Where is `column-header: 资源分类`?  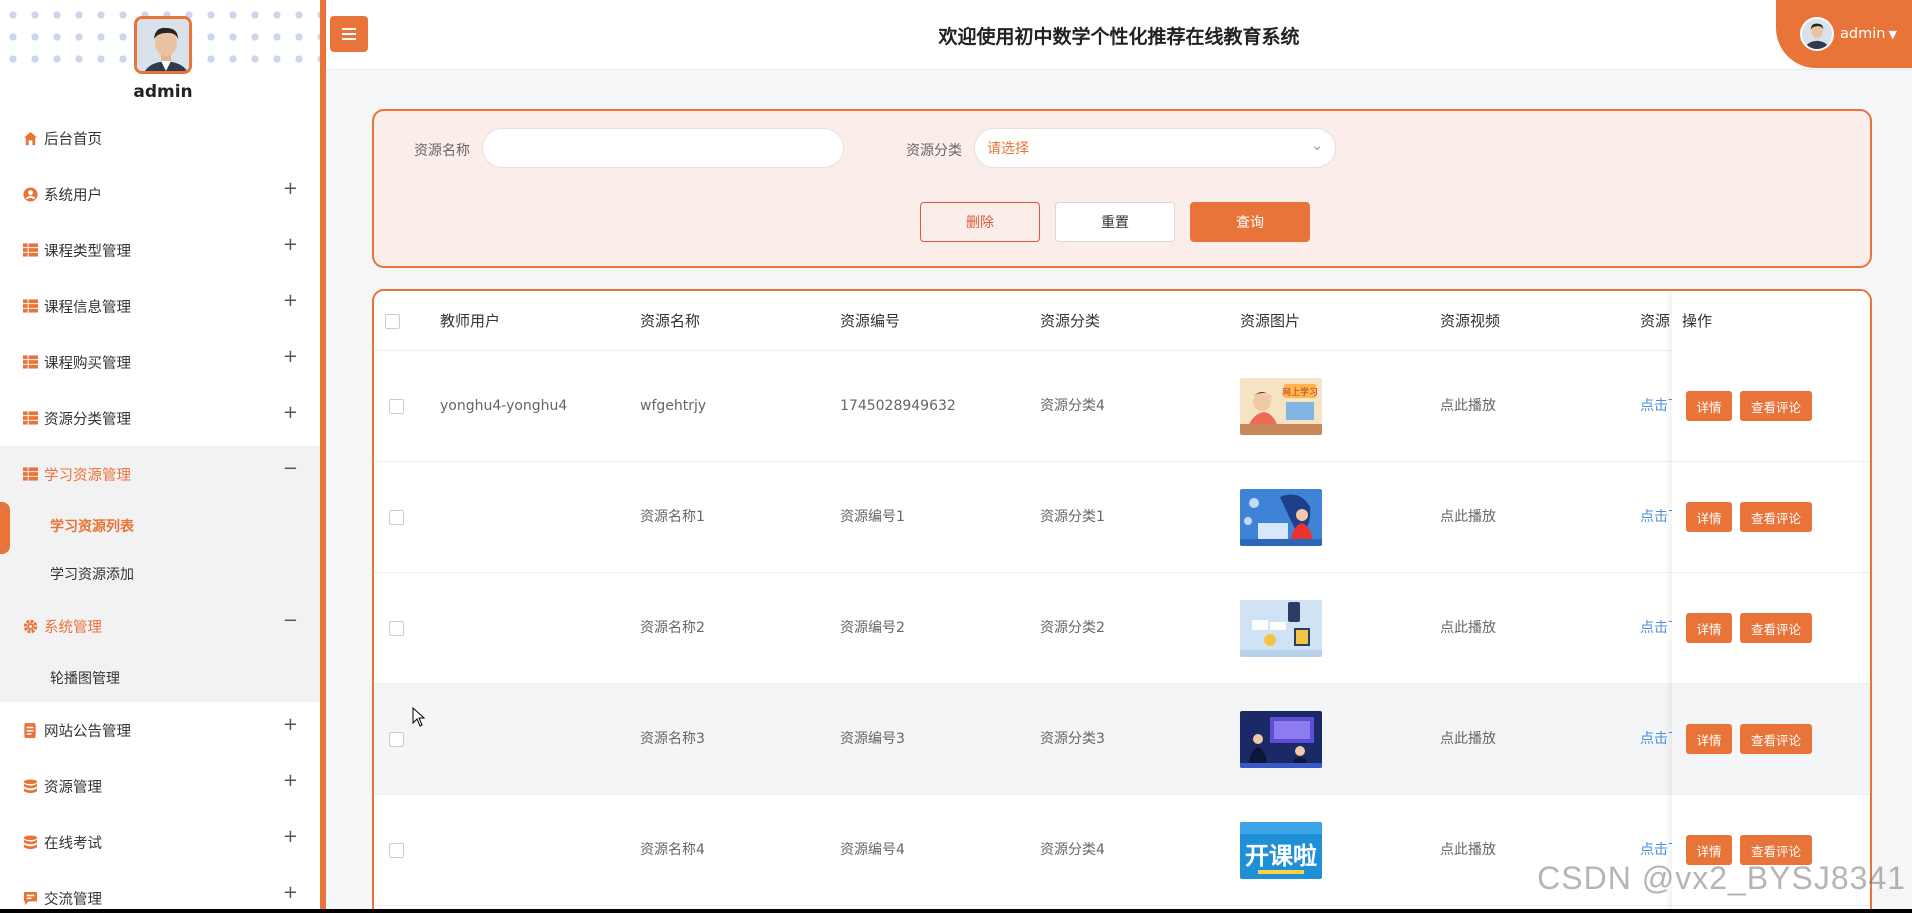 column-header: 资源分类 is located at coordinates (1070, 321).